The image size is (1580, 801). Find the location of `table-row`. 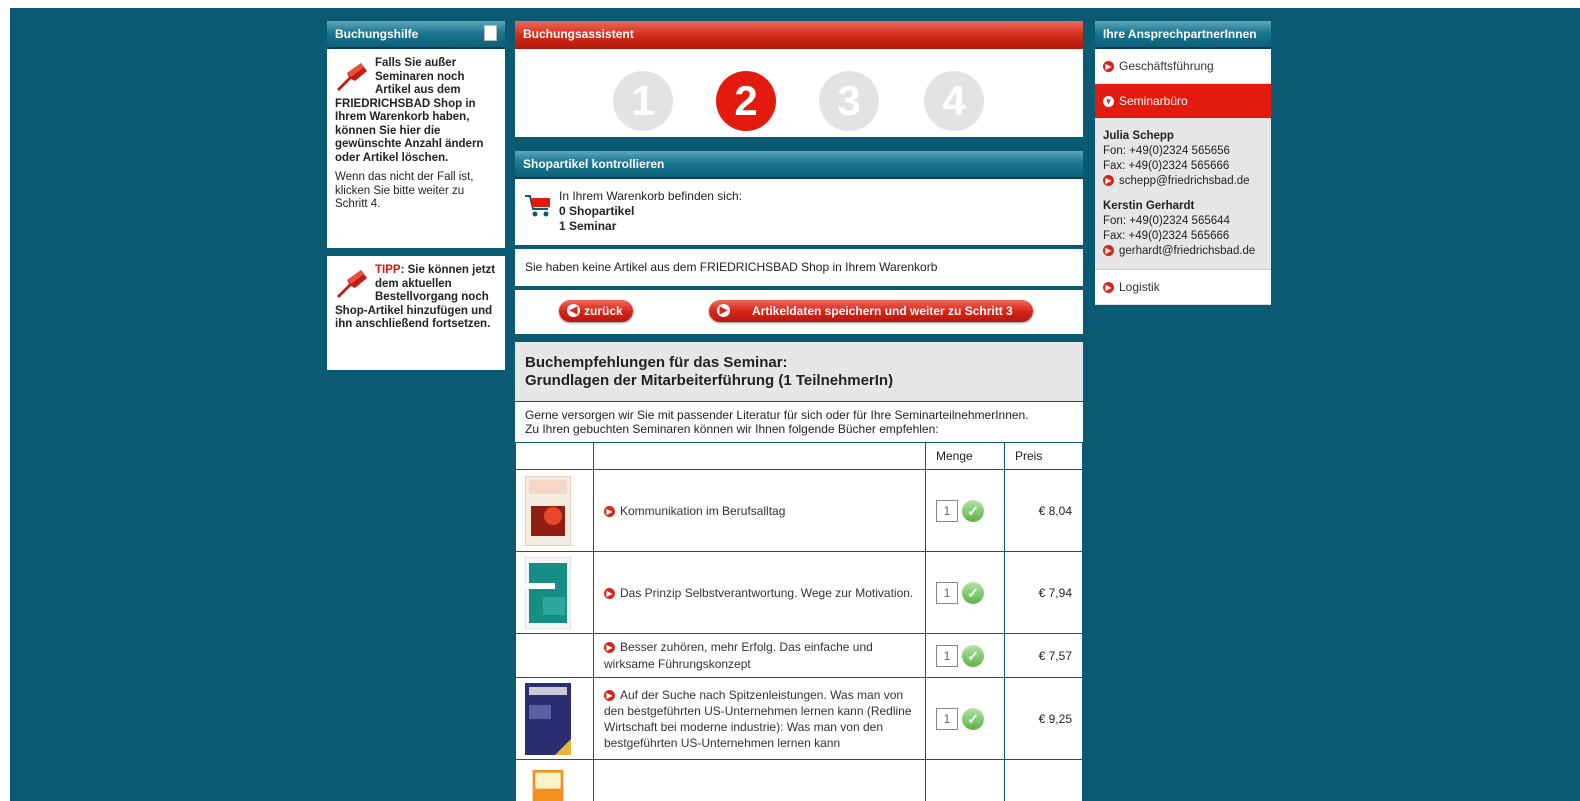

table-row is located at coordinates (799, 780).